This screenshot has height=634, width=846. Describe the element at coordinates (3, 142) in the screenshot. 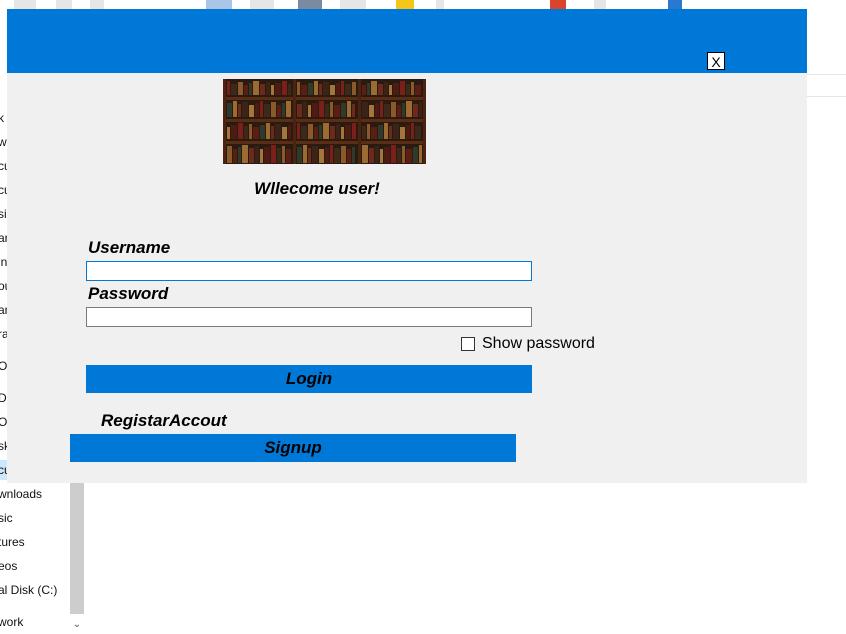

I see `nav-item: w` at that location.